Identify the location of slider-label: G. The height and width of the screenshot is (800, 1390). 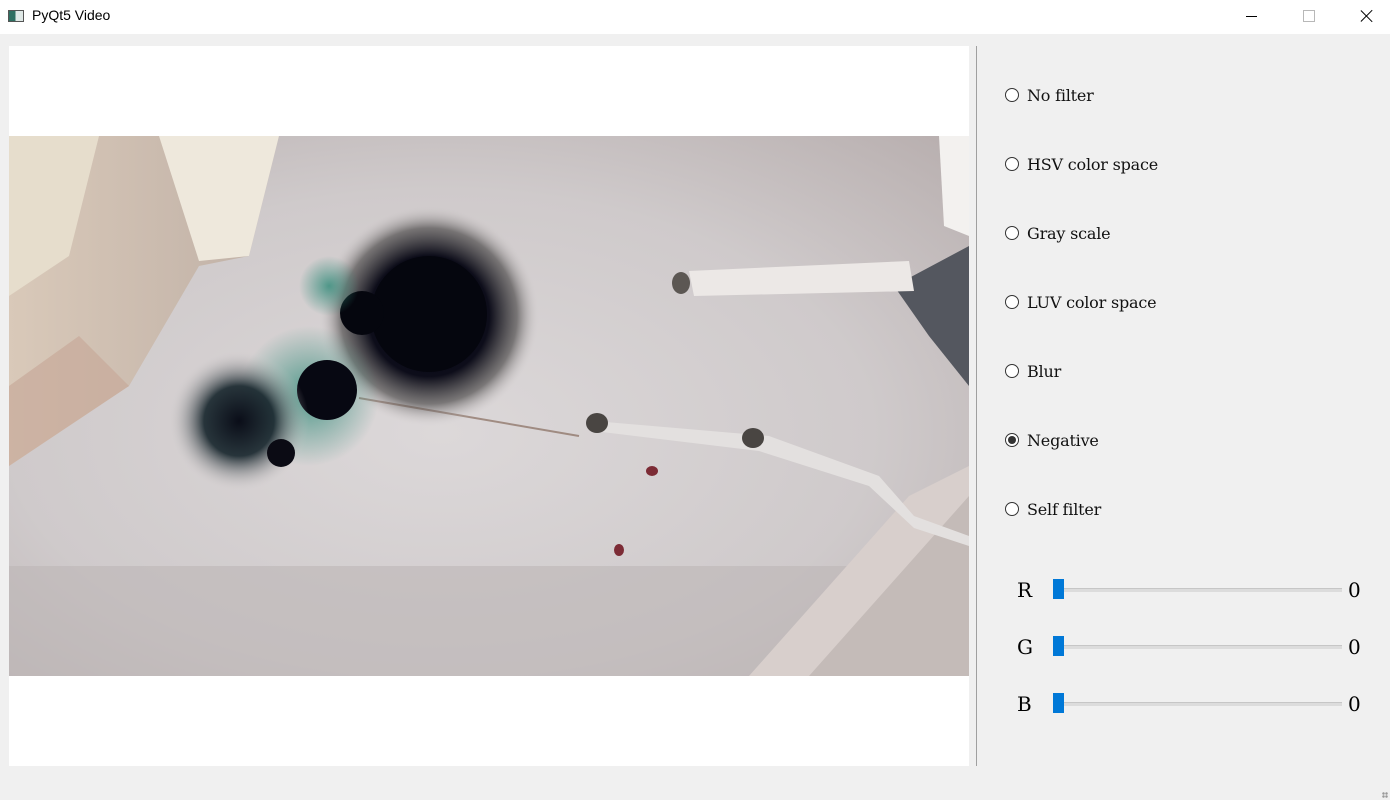
(1025, 647).